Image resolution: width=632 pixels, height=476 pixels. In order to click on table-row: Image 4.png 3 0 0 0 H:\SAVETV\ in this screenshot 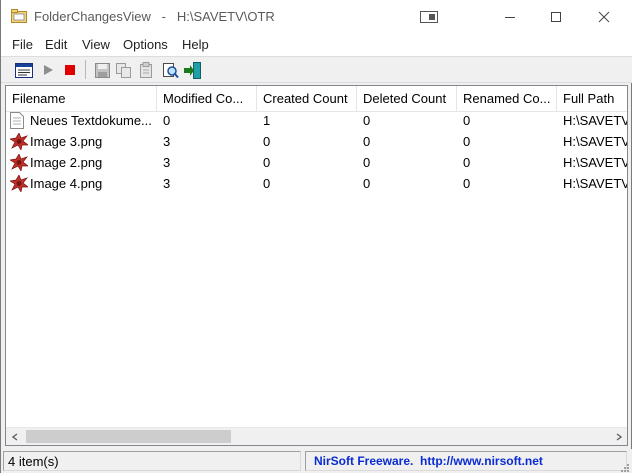, I will do `click(316, 183)`.